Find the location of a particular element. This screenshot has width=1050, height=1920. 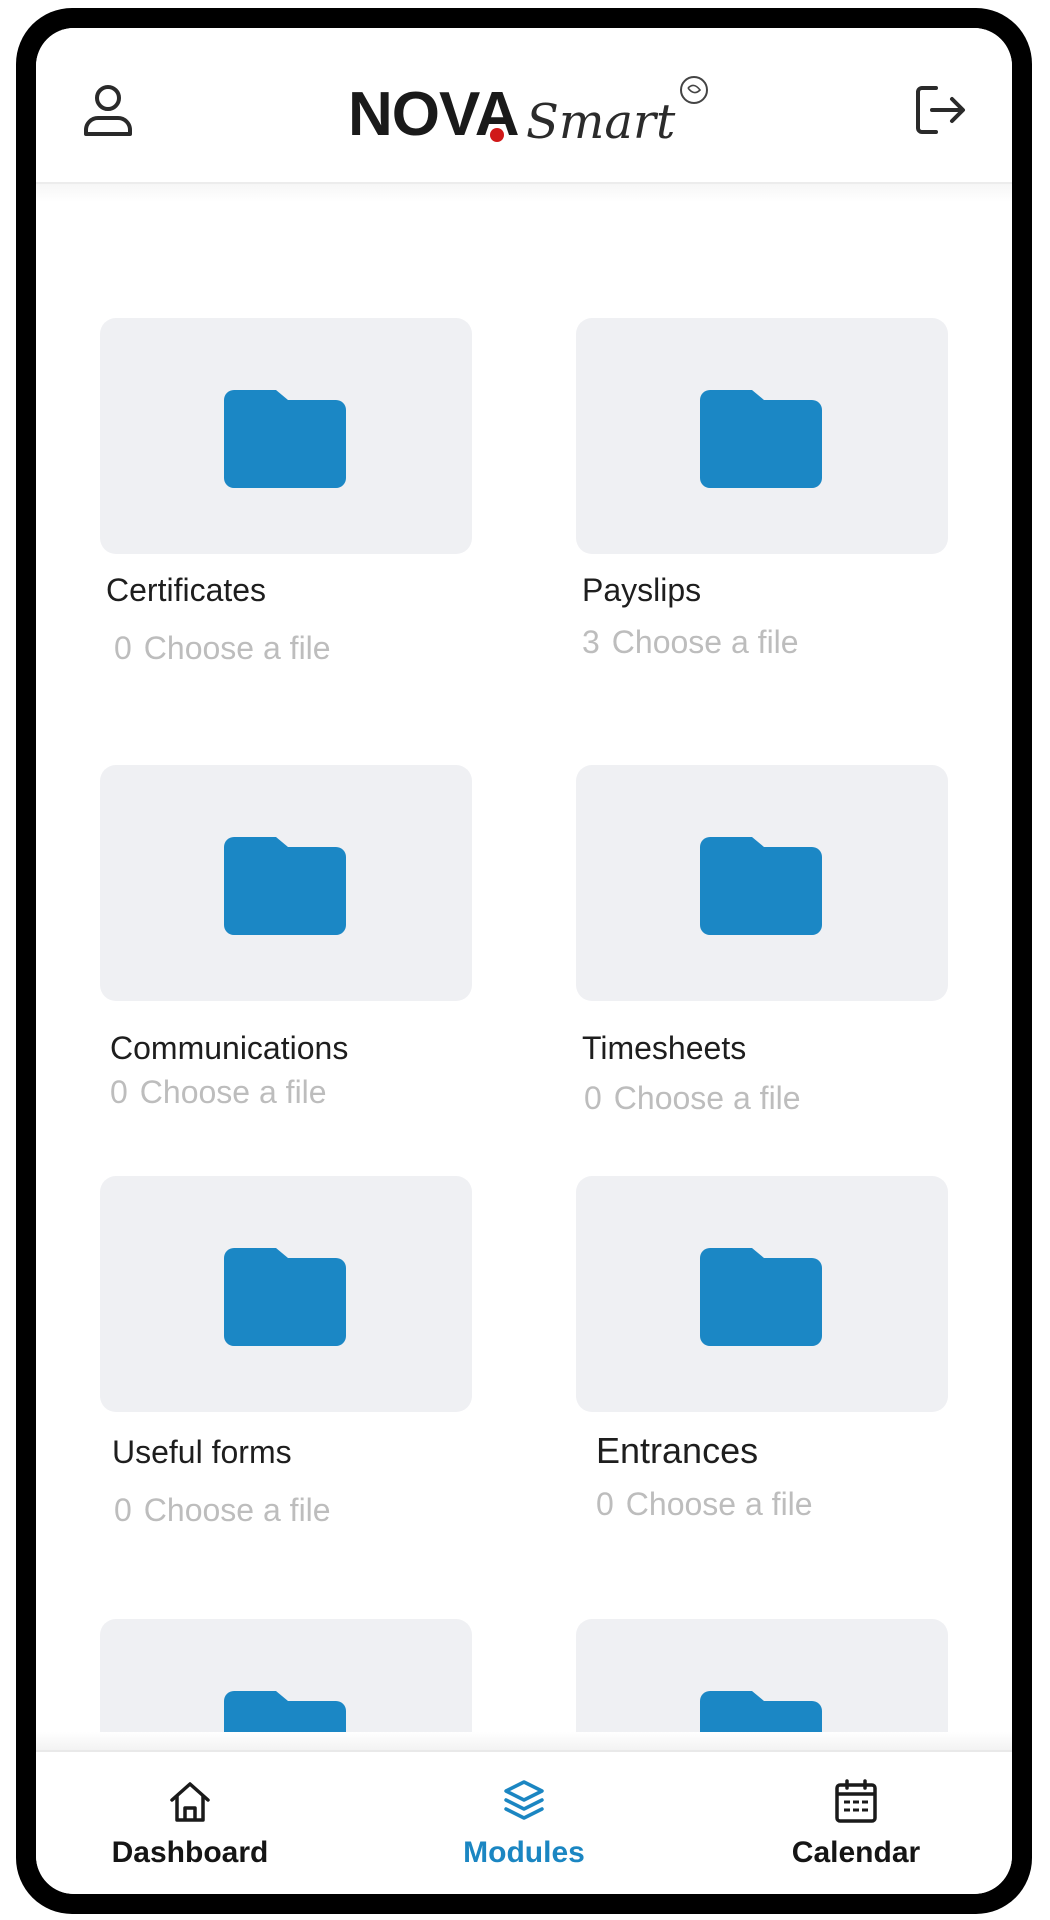

calendar-icon is located at coordinates (856, 1801).